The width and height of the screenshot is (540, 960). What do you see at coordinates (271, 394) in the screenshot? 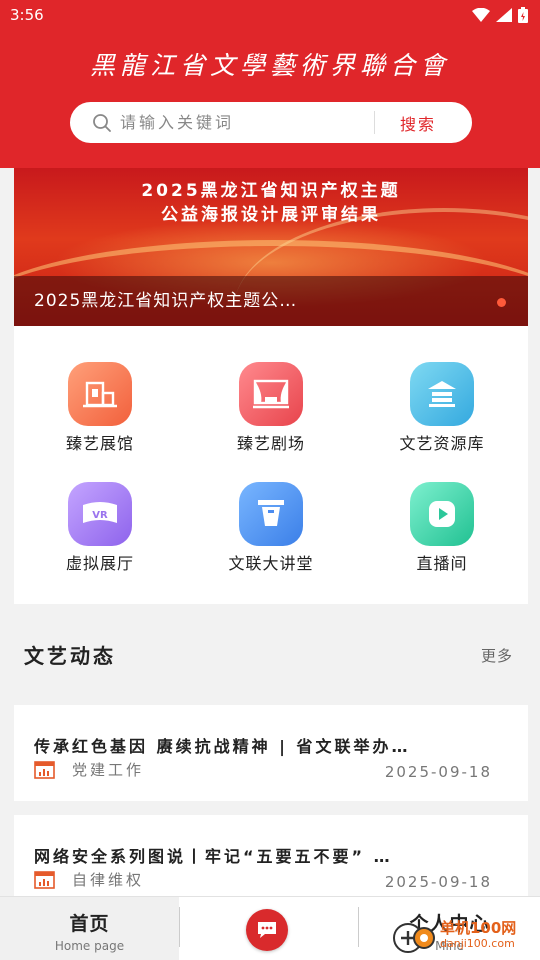
I see `theater-icon` at bounding box center [271, 394].